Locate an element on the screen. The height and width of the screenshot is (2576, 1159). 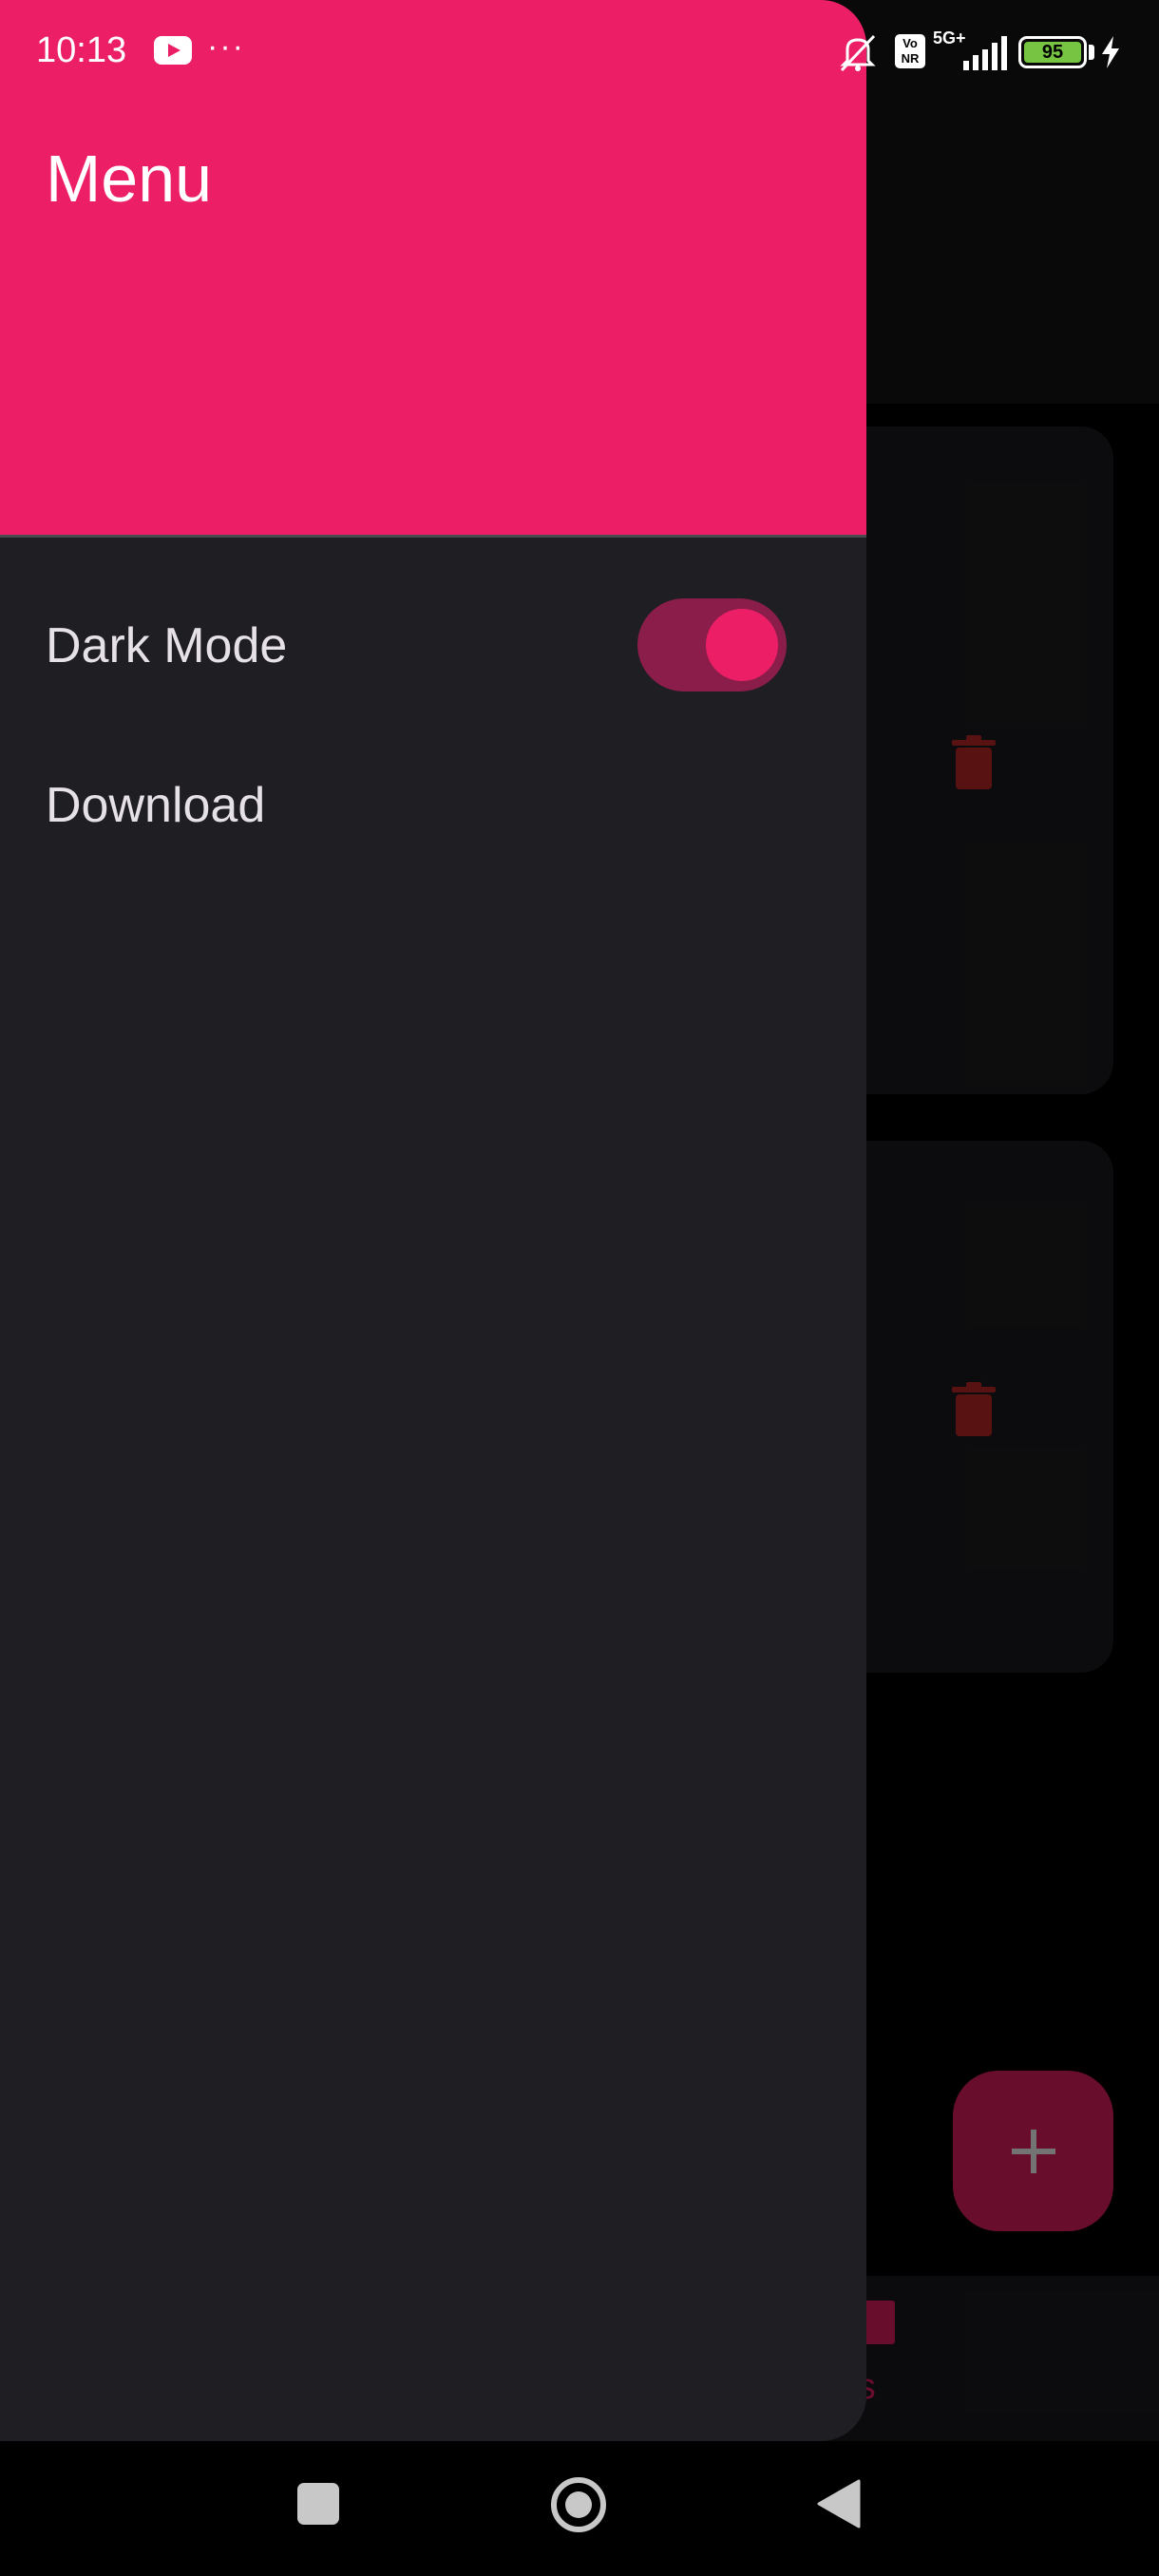
home-dot is located at coordinates (578, 2504).